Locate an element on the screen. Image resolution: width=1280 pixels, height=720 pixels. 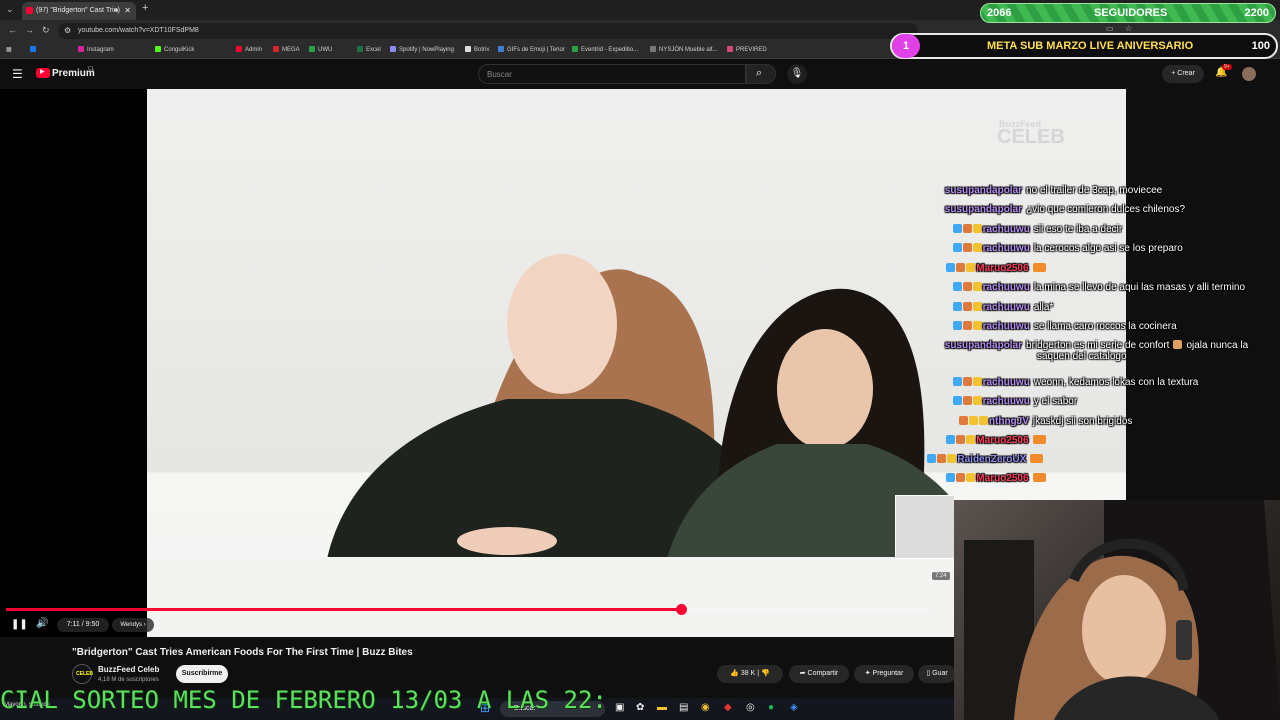
app-icon-red: ◆ is located at coordinates (728, 707).